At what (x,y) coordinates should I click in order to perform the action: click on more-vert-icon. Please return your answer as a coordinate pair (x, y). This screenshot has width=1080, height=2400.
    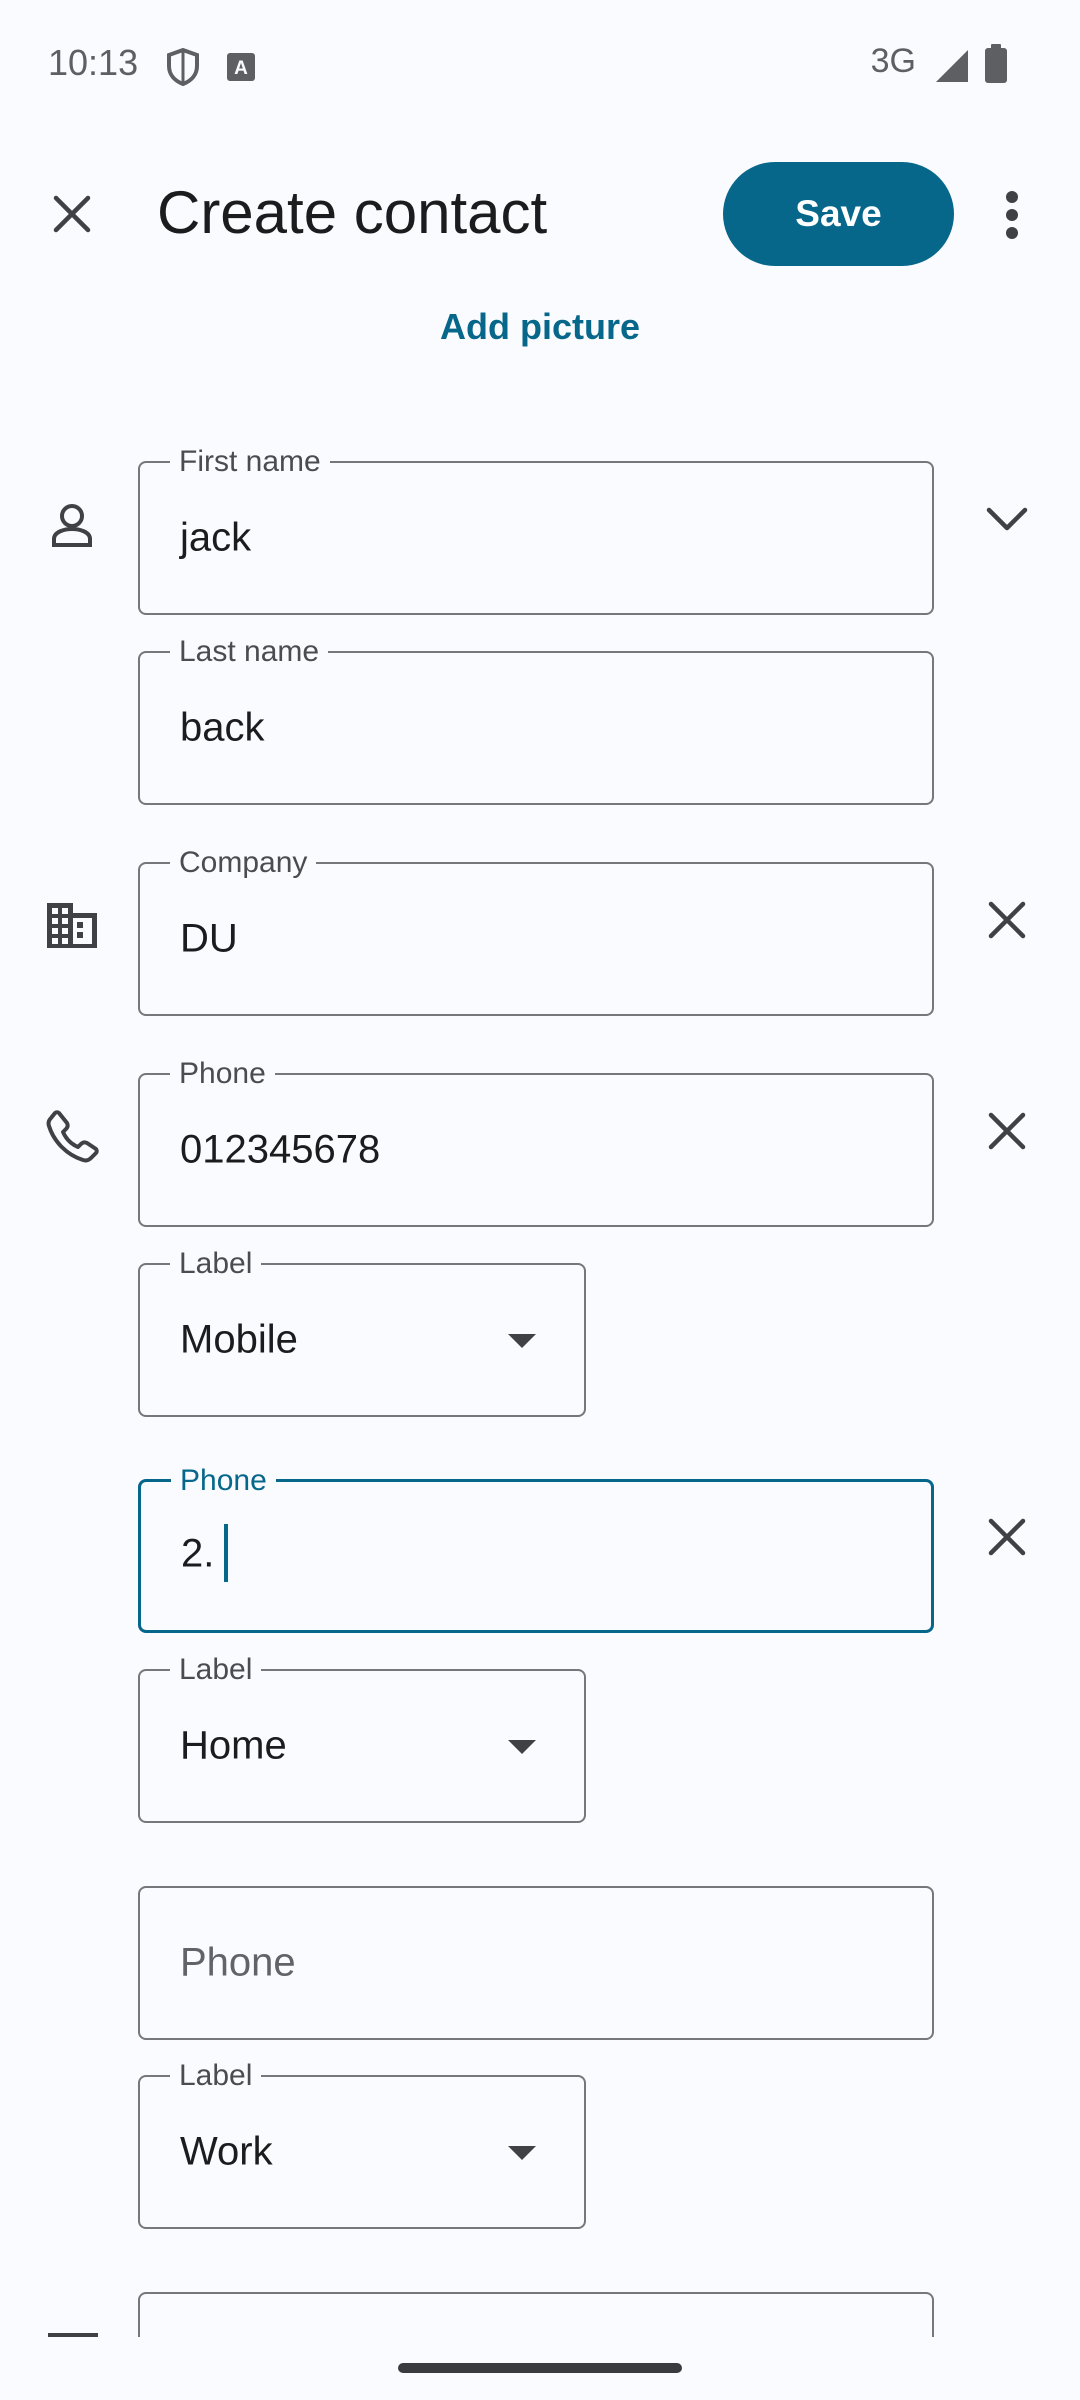
    Looking at the image, I should click on (1012, 215).